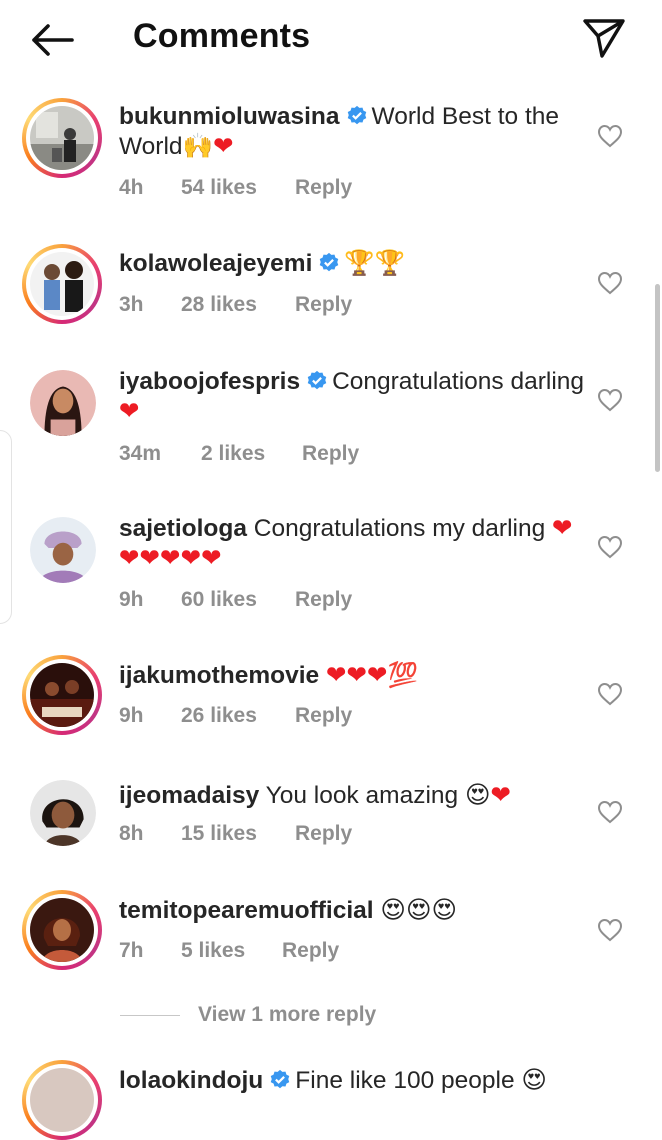  I want to click on comment-username: ijakumothemovie, so click(219, 675).